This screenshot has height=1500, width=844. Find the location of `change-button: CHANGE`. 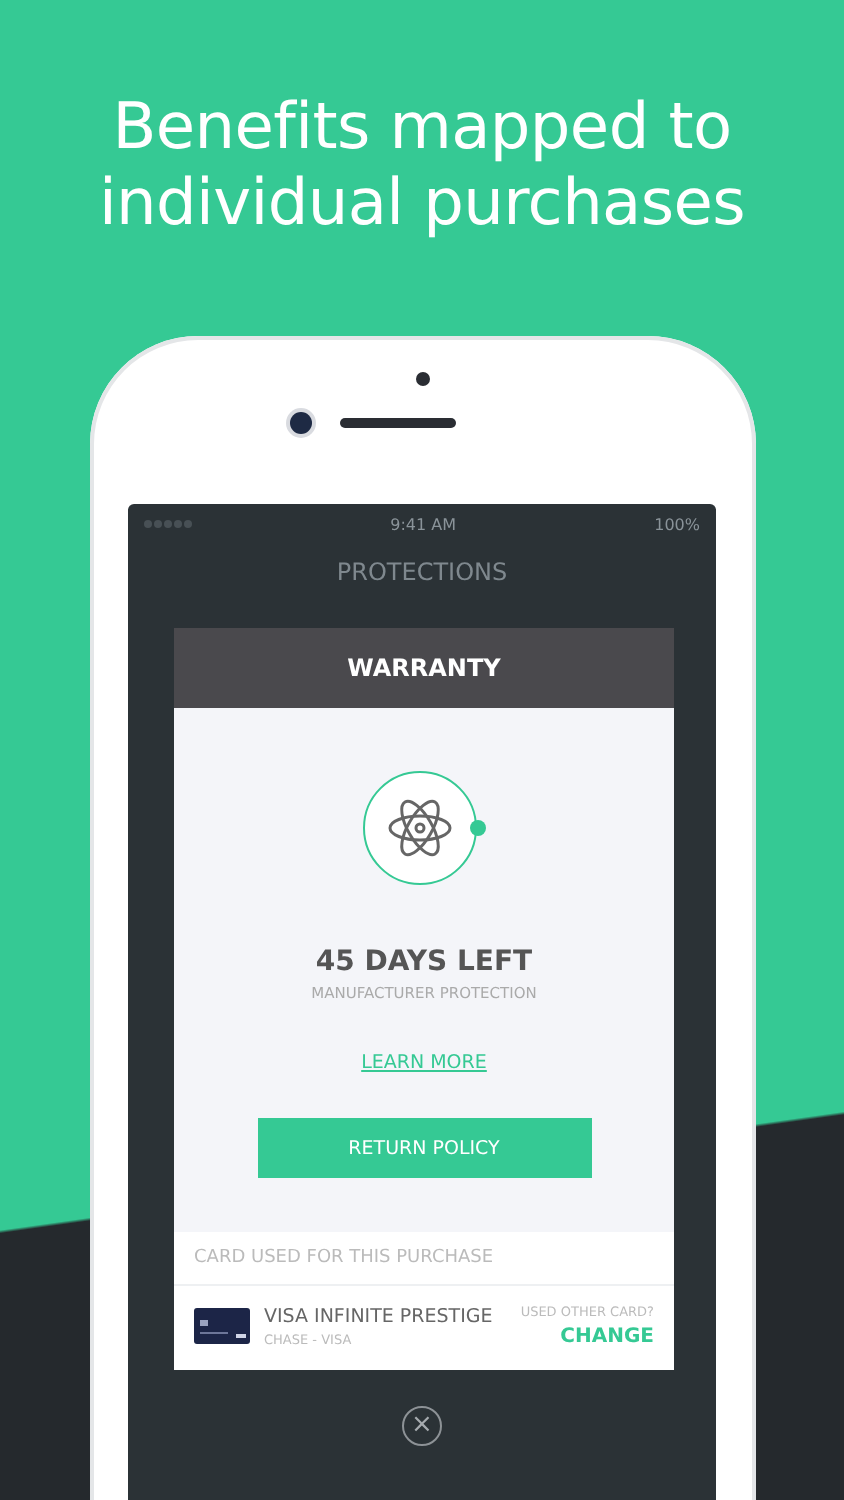

change-button: CHANGE is located at coordinates (607, 1337).